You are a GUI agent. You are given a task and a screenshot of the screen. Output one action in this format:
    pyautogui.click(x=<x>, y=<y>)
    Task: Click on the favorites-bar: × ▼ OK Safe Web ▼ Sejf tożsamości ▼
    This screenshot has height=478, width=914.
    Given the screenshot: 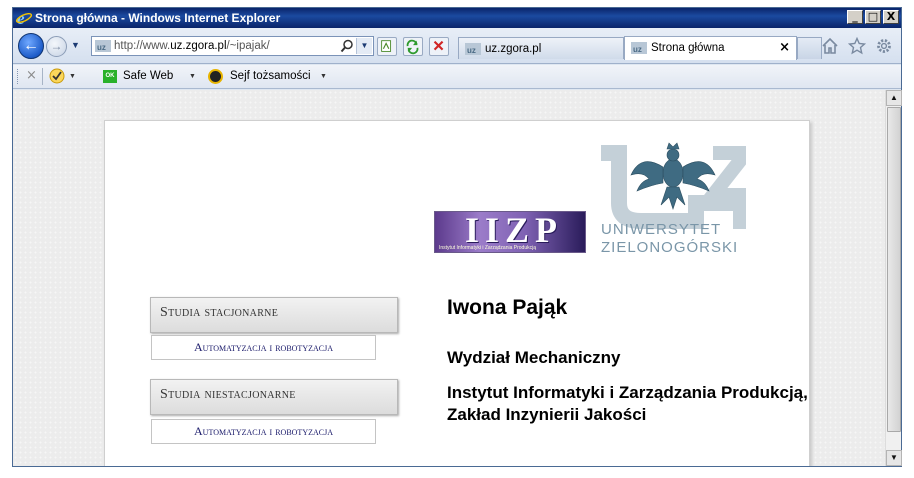 What is the action you would take?
    pyautogui.click(x=457, y=77)
    